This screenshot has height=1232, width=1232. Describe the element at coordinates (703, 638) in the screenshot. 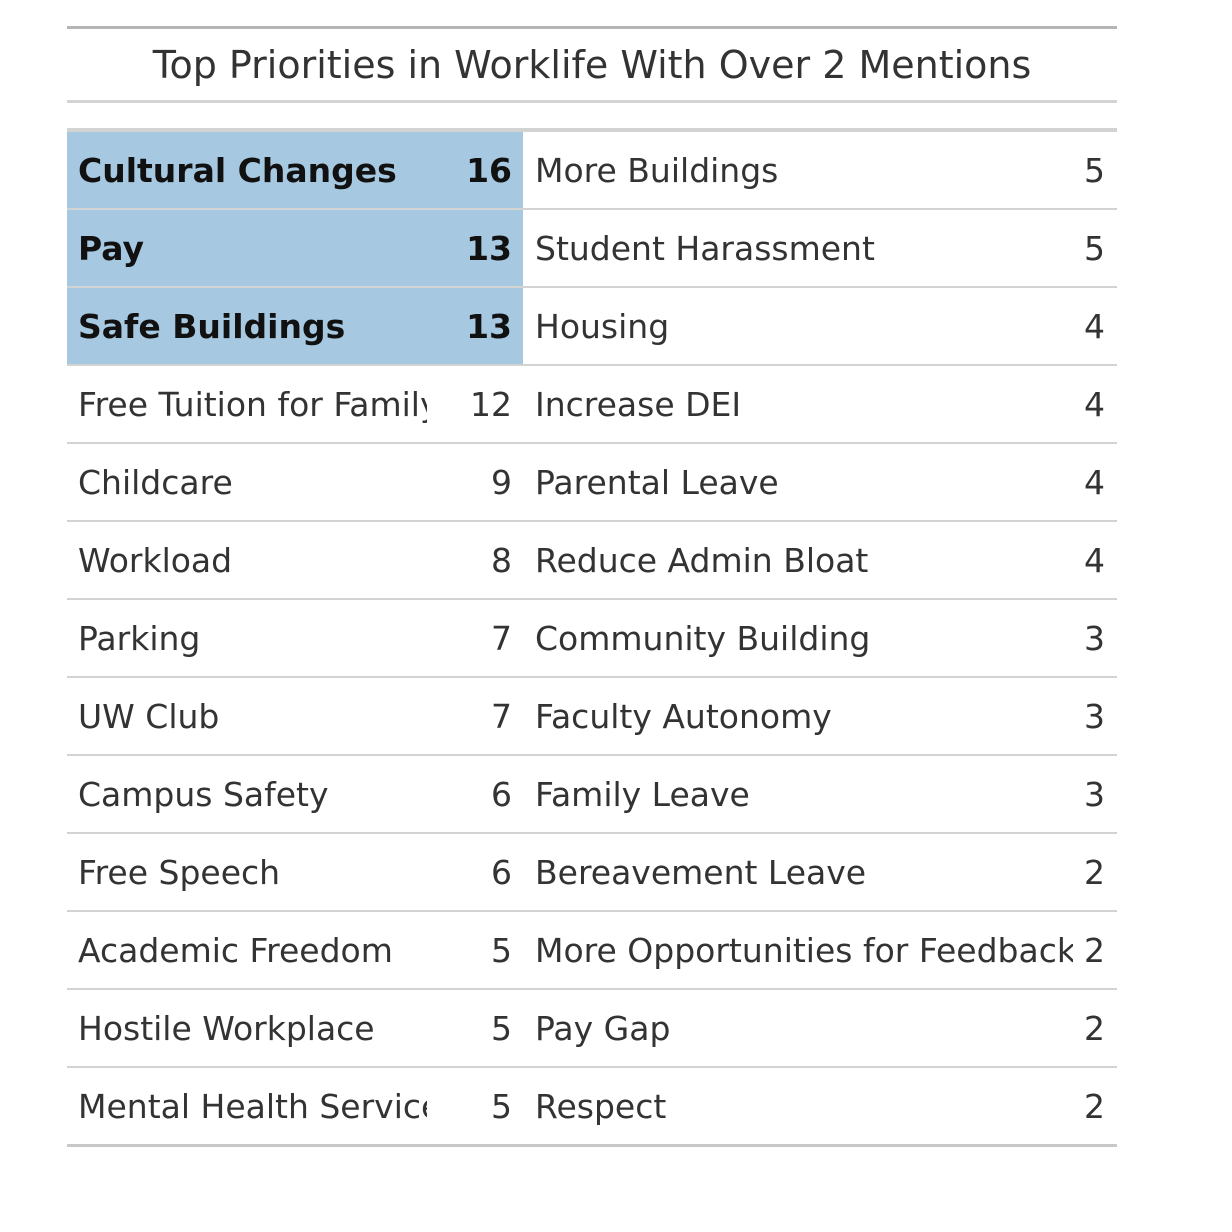

I see `right-label-cell: Community Building` at that location.